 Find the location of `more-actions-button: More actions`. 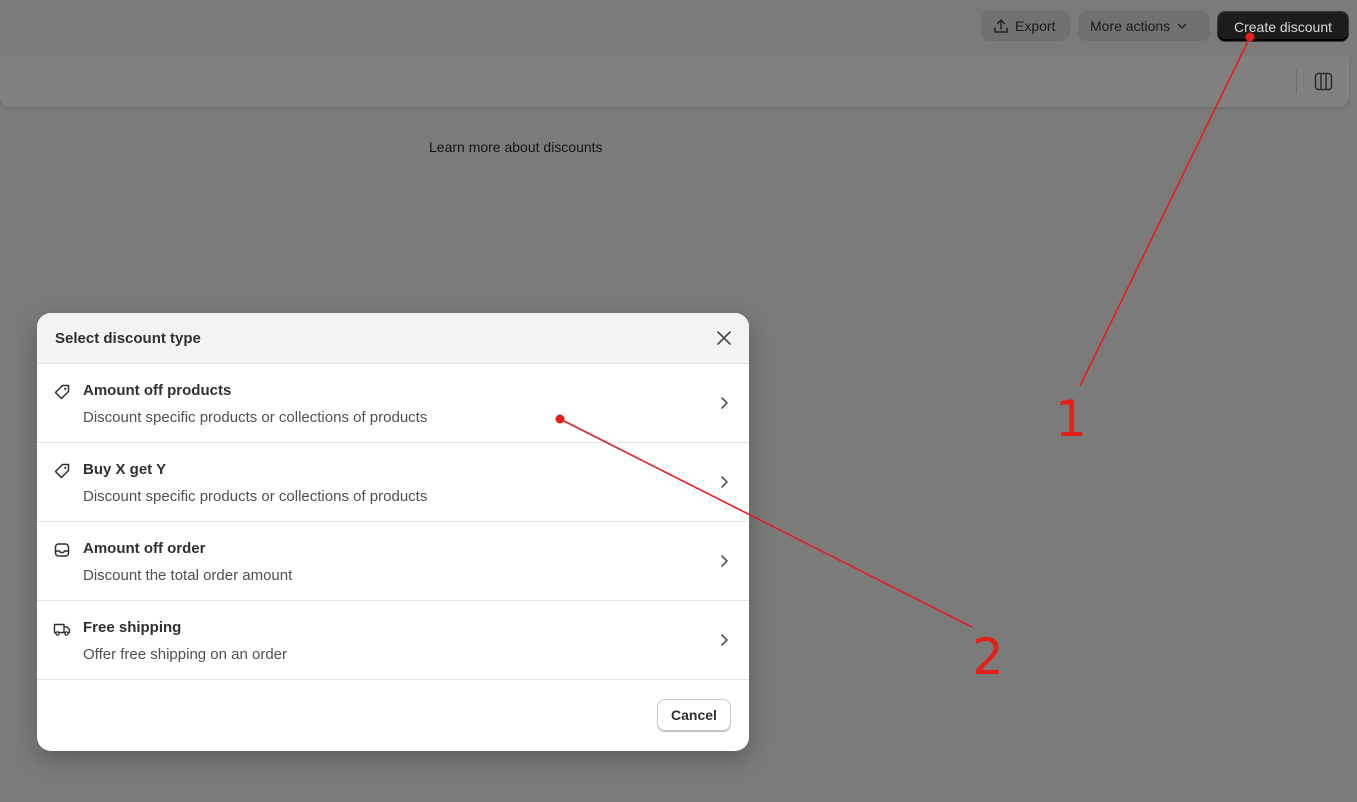

more-actions-button: More actions is located at coordinates (1144, 26).